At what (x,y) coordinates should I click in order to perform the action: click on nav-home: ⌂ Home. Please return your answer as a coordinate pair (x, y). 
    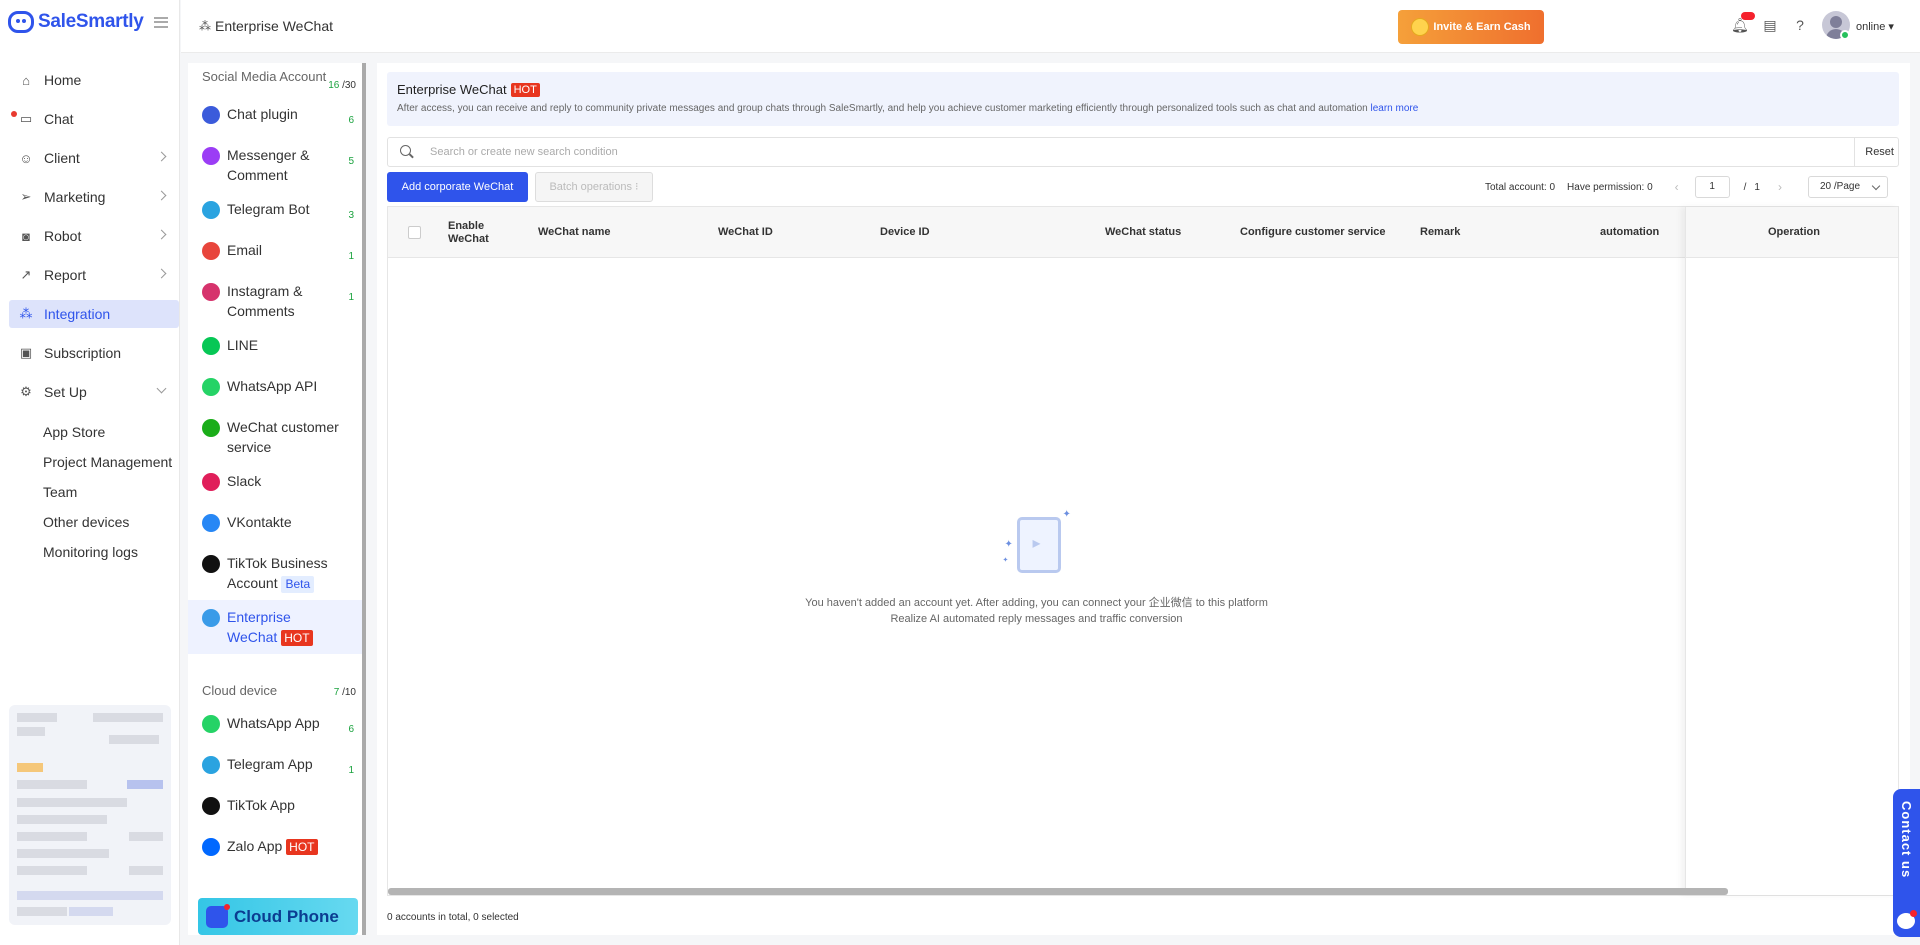
    Looking at the image, I should click on (94, 80).